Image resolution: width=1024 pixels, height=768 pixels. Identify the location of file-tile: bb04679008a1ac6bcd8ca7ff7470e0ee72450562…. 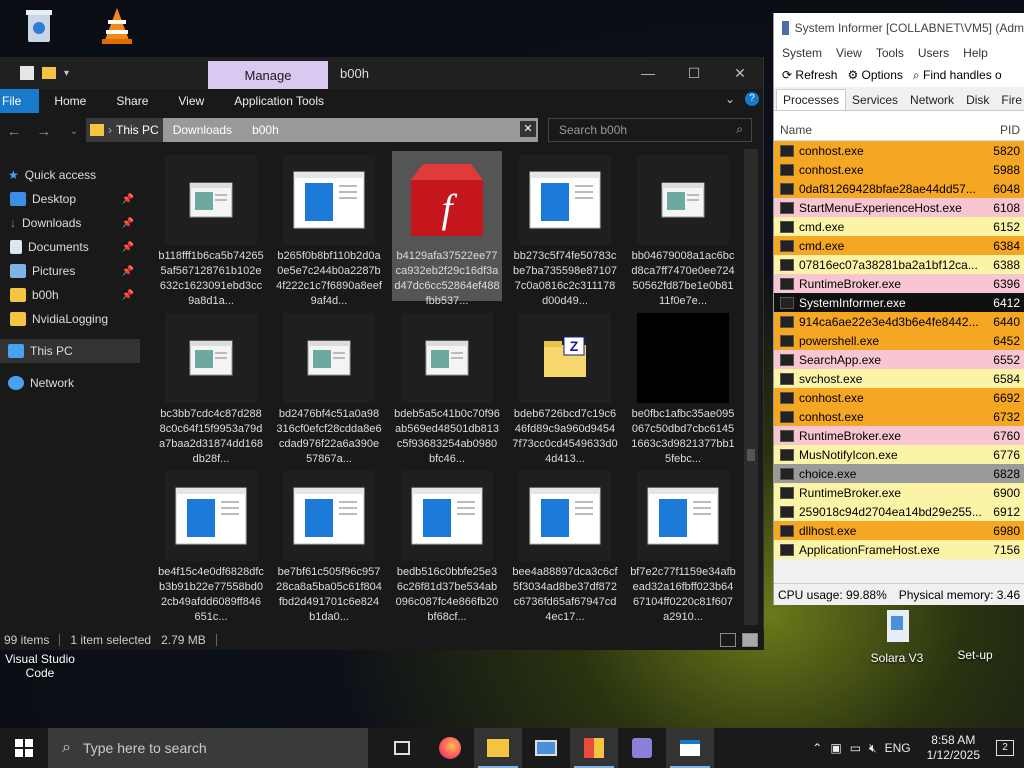
(683, 229).